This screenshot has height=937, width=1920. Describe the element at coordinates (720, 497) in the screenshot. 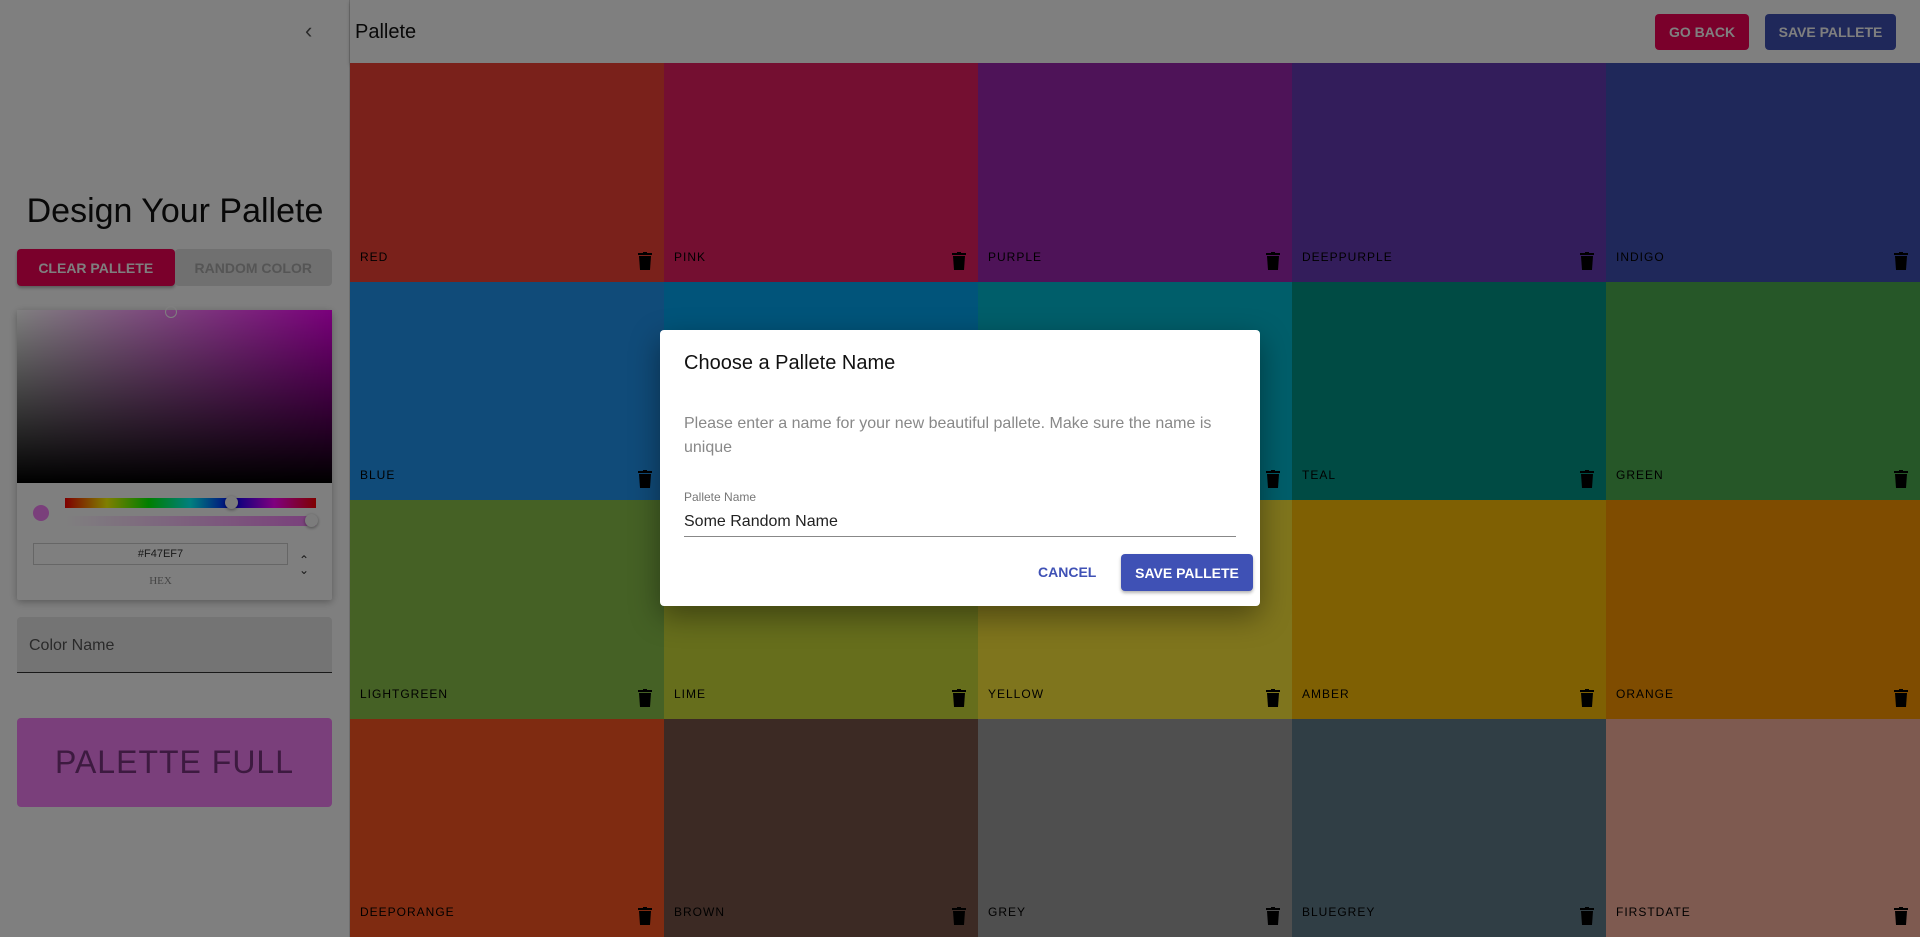

I see `palette-name-label: Pallete Name` at that location.